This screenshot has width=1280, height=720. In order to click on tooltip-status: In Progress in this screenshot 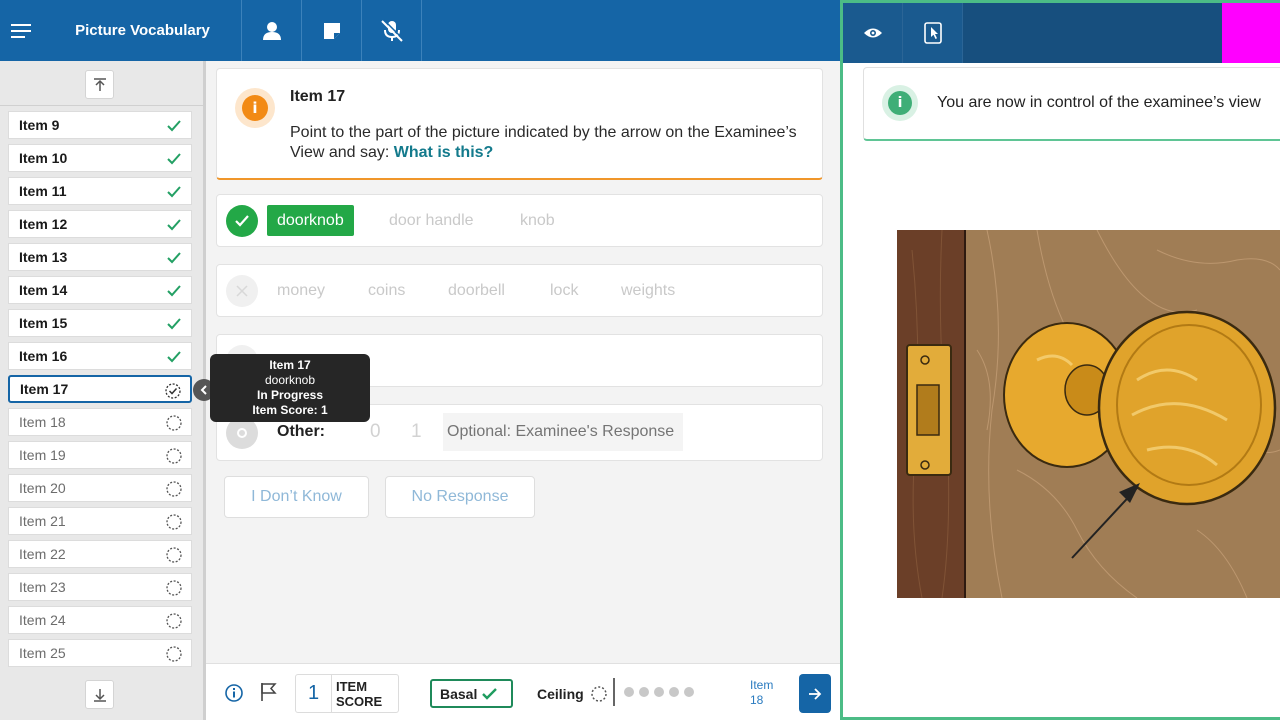, I will do `click(290, 395)`.